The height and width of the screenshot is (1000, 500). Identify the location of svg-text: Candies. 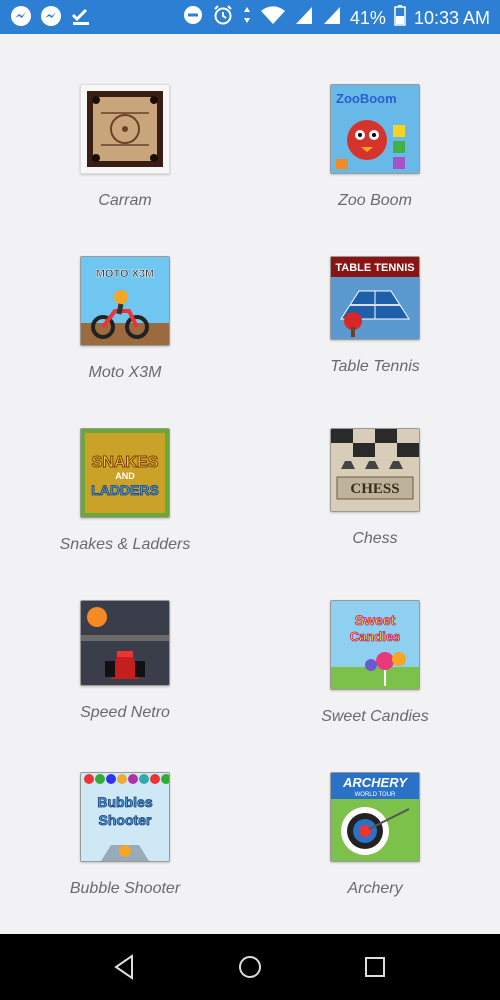
(375, 636).